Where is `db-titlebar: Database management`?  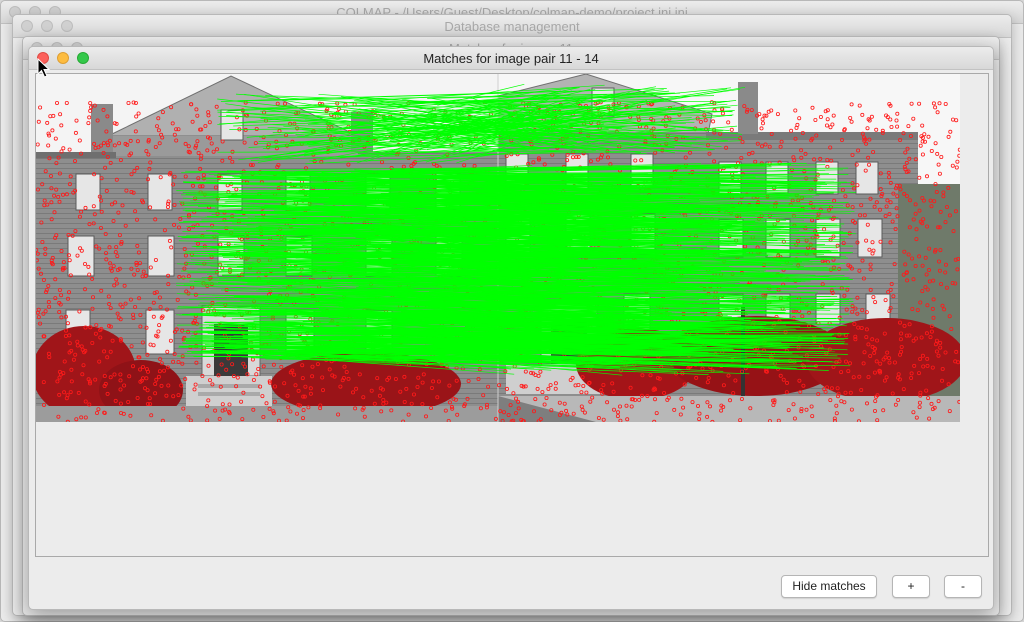
db-titlebar: Database management is located at coordinates (512, 26).